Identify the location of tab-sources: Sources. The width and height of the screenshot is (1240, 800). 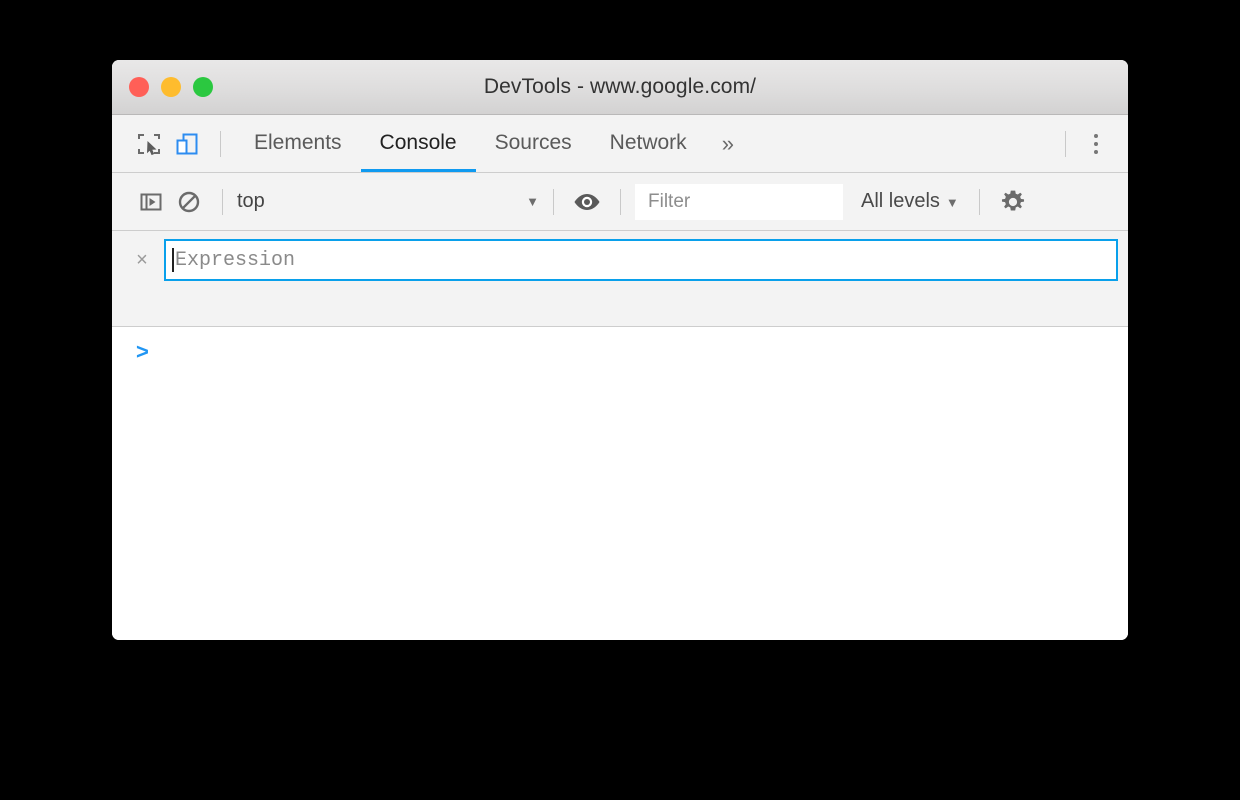
(533, 143).